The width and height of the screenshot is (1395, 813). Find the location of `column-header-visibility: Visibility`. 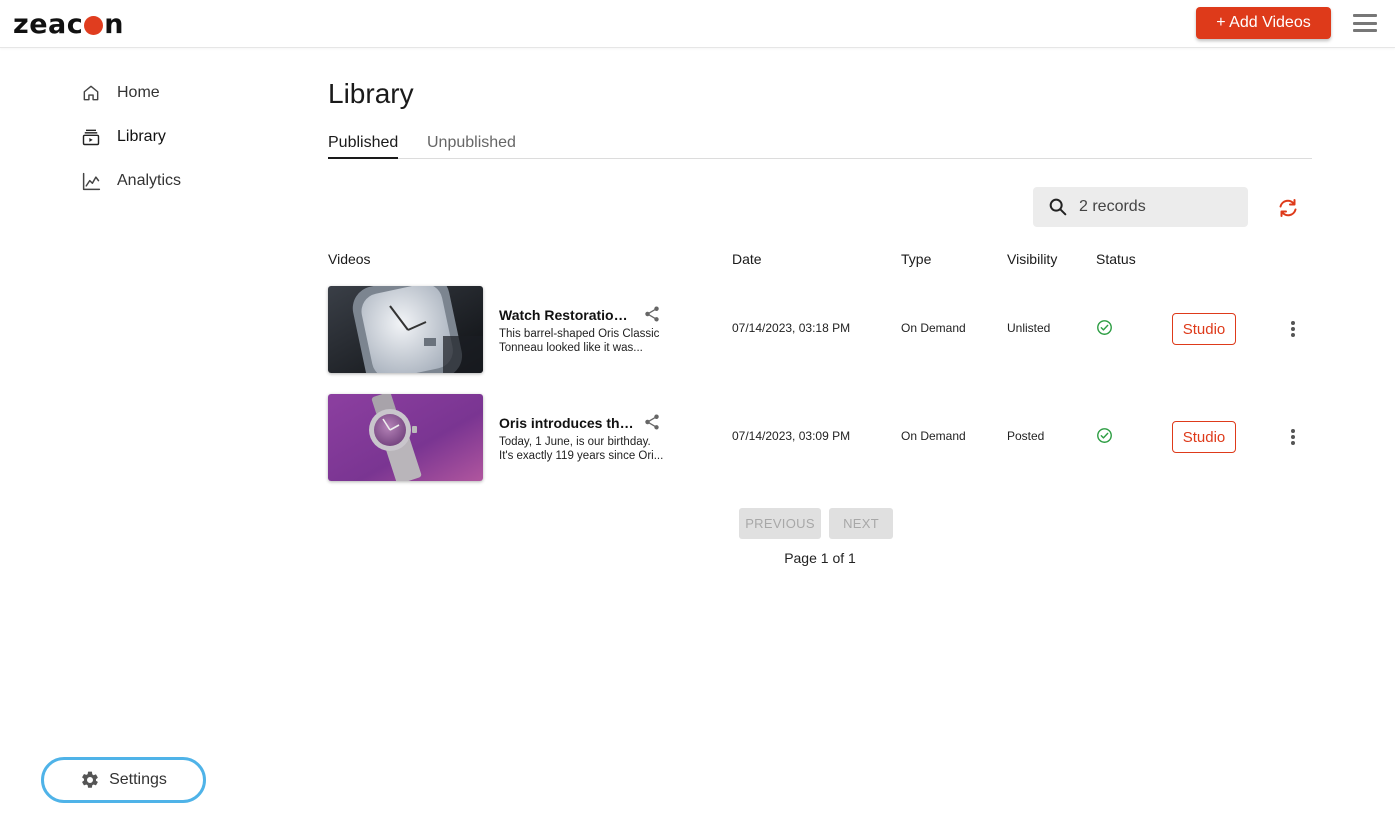

column-header-visibility: Visibility is located at coordinates (1032, 259).